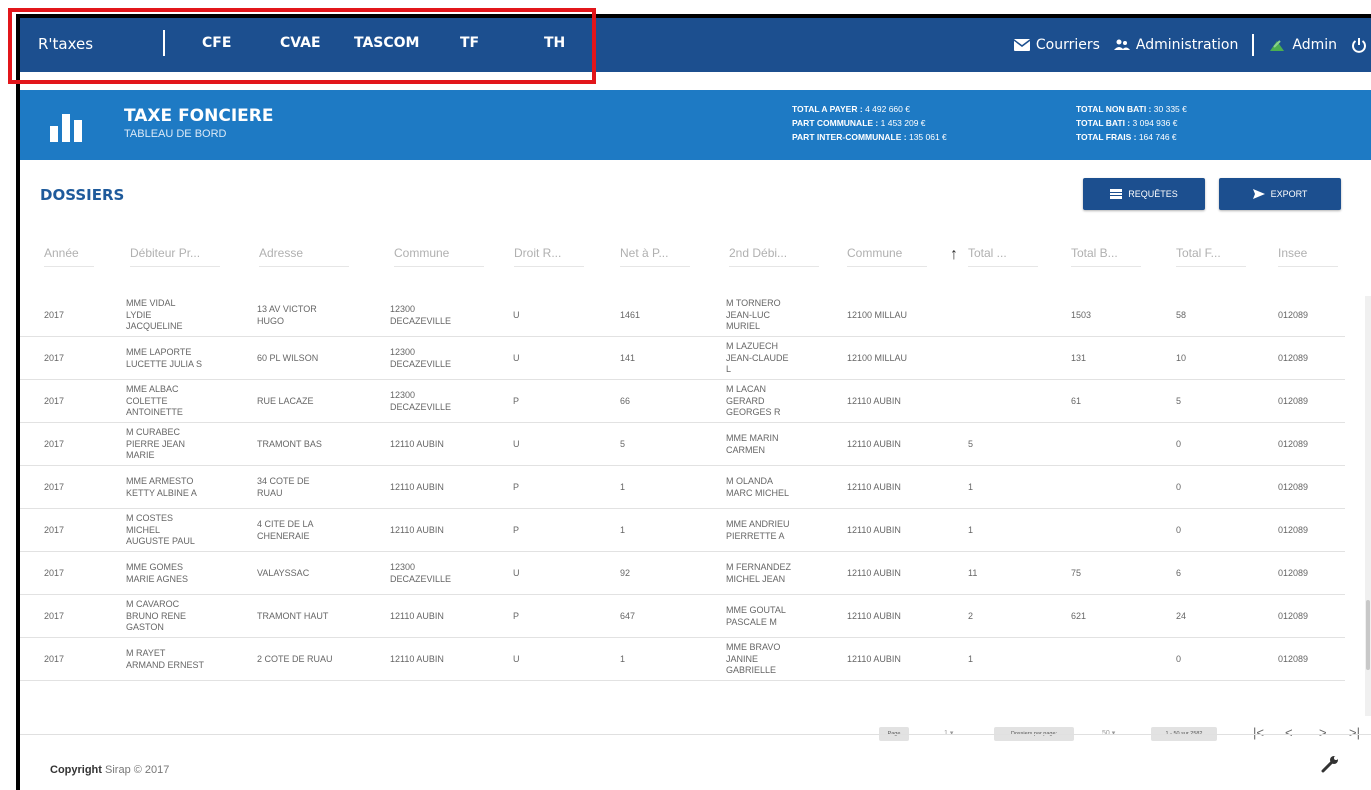 This screenshot has width=1371, height=790. I want to click on admin-user-link: Admin, so click(1302, 45).